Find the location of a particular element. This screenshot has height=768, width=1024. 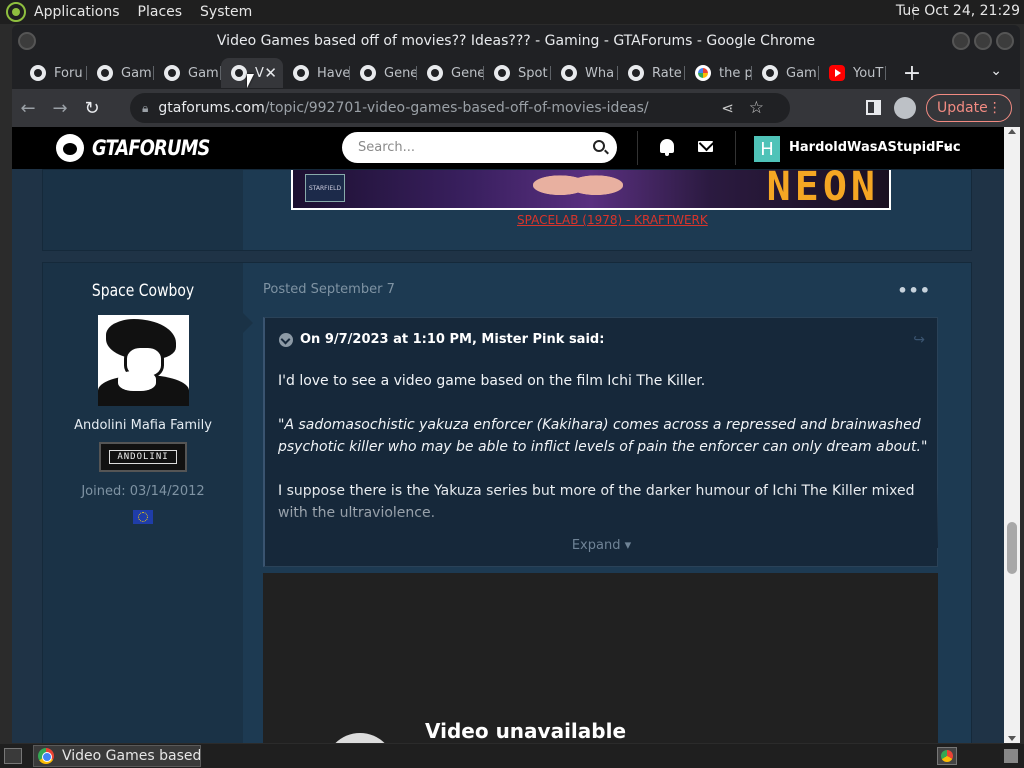

caret-down-icon: ▾ is located at coordinates (628, 545).